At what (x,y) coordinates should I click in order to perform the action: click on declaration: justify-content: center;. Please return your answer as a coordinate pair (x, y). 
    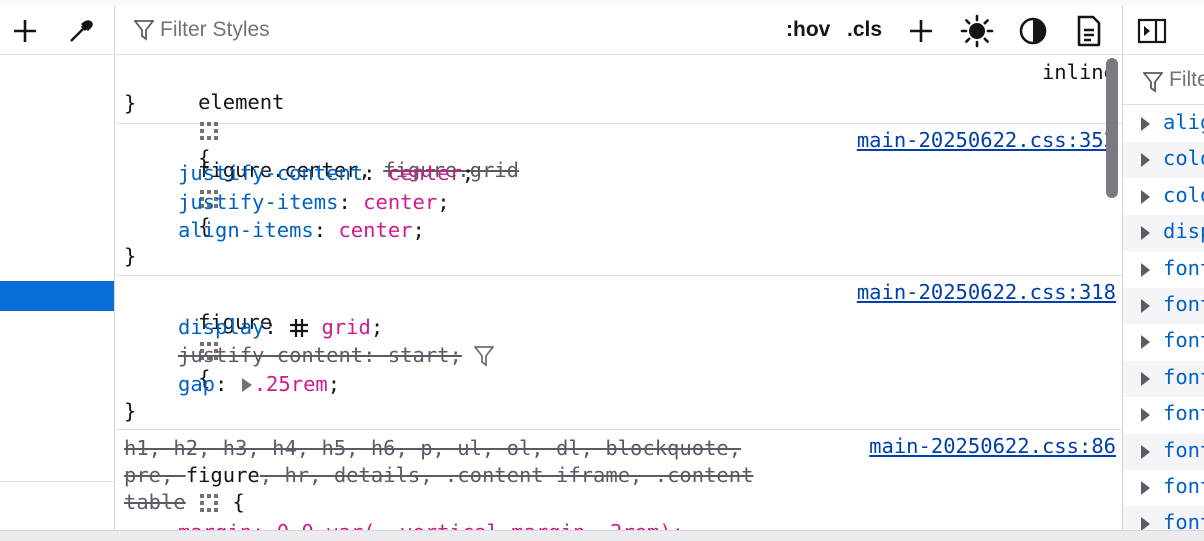
    Looking at the image, I should click on (326, 173).